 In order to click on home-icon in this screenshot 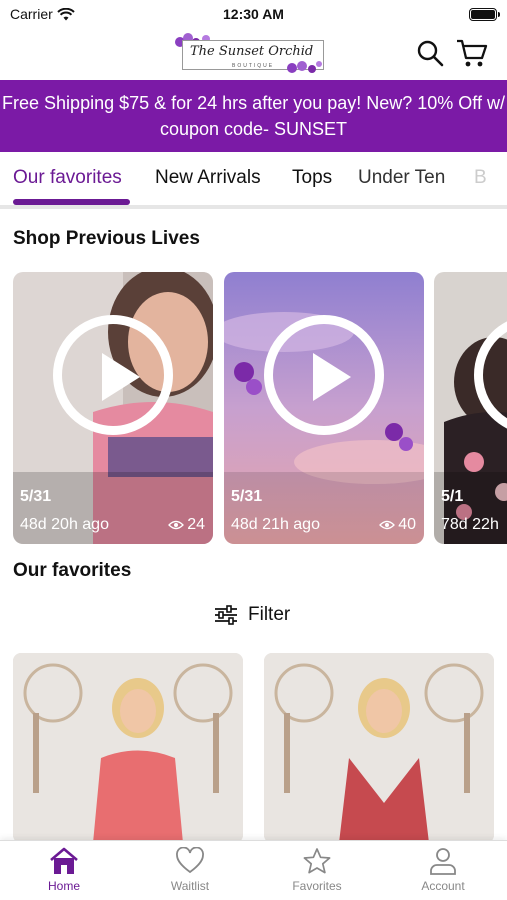, I will do `click(64, 860)`.